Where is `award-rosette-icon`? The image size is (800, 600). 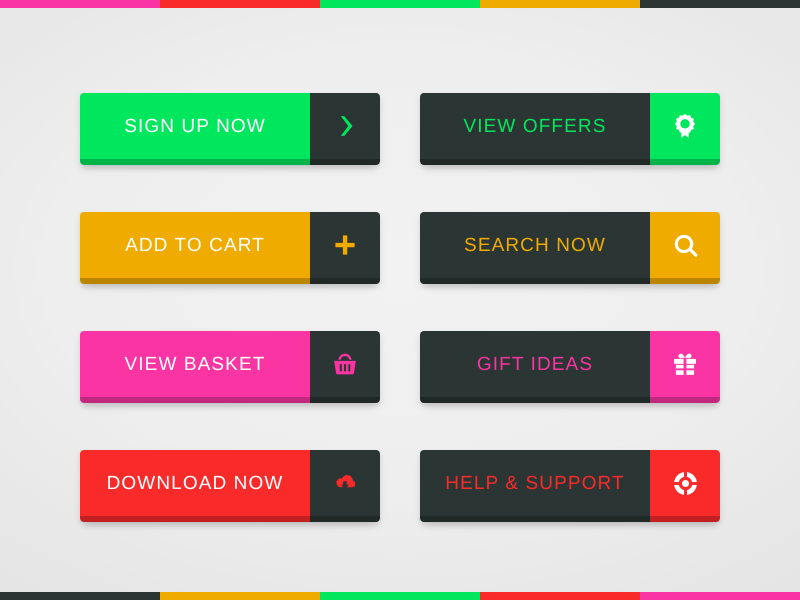 award-rosette-icon is located at coordinates (685, 126).